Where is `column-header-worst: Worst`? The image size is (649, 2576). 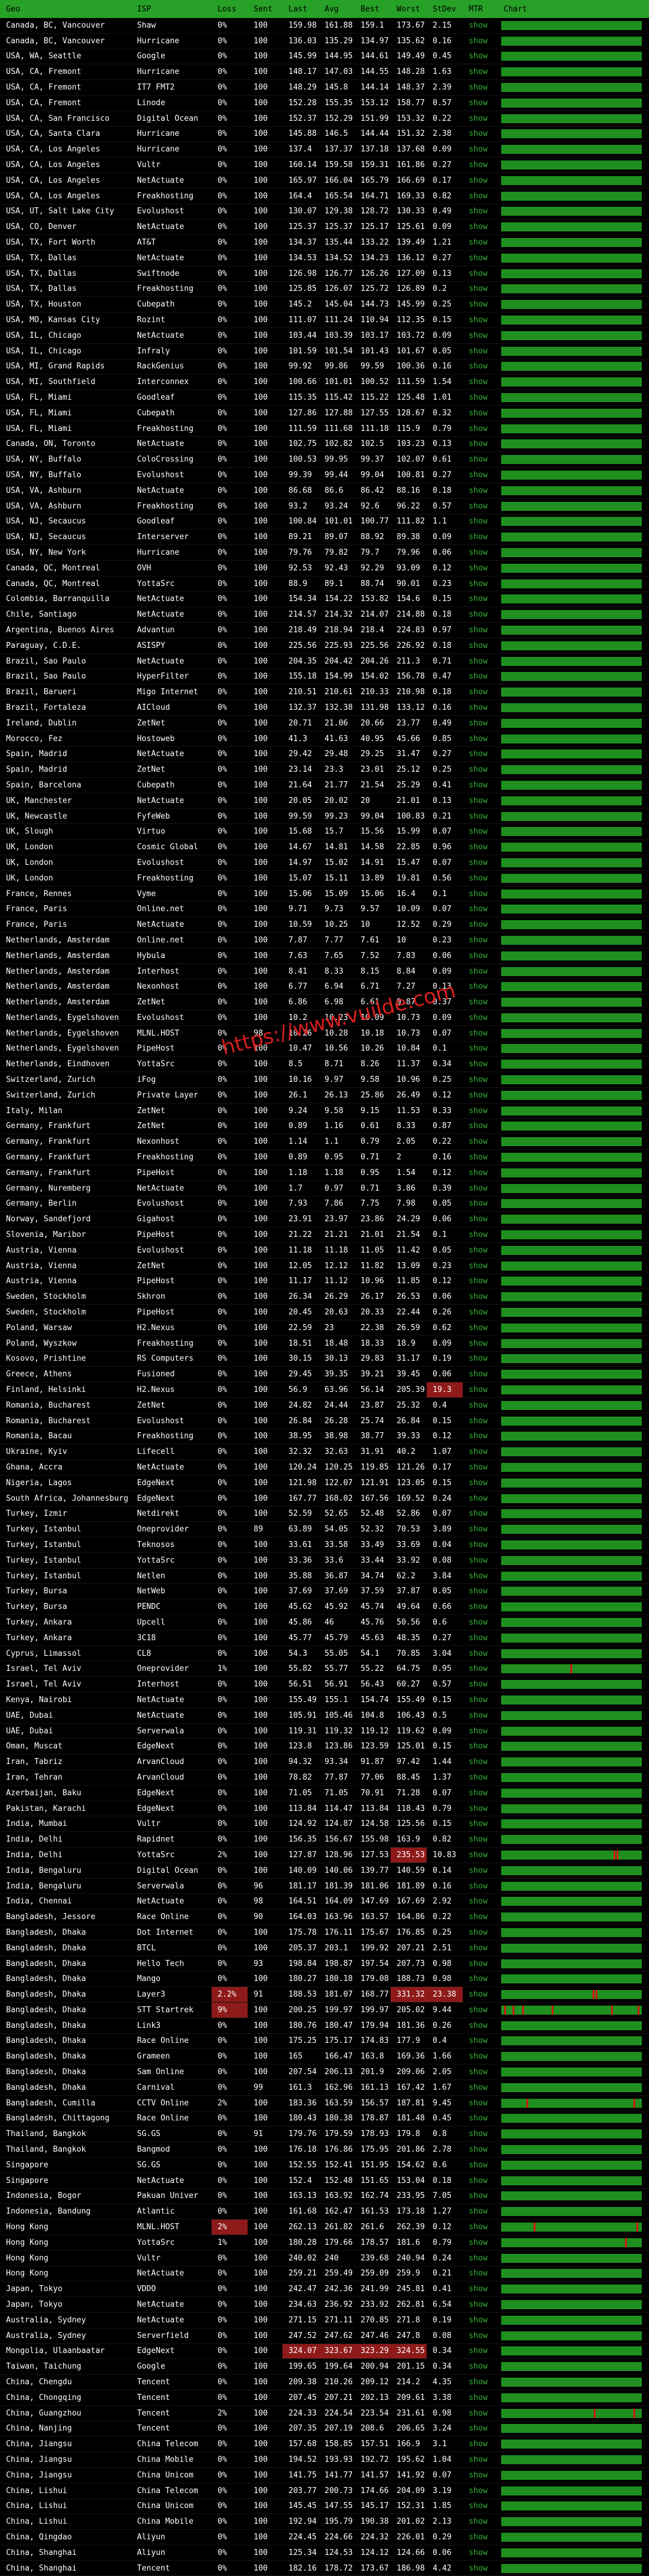 column-header-worst: Worst is located at coordinates (409, 9).